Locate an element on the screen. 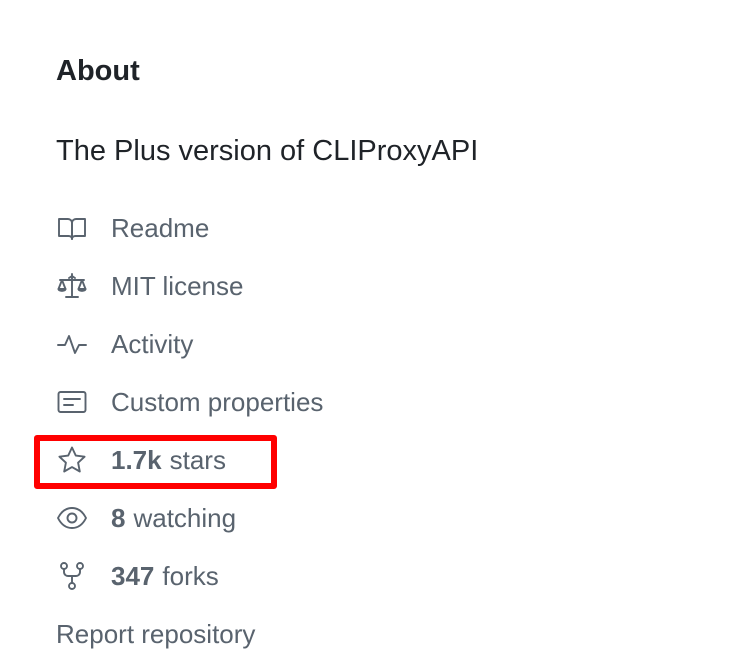 This screenshot has height=672, width=740. repo-forked-icon is located at coordinates (72, 576).